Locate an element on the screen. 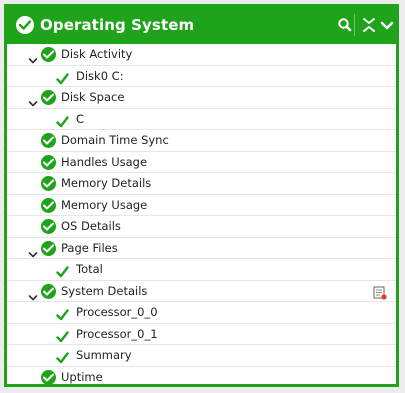  tree-row-label: Processor_0_0 is located at coordinates (117, 312).